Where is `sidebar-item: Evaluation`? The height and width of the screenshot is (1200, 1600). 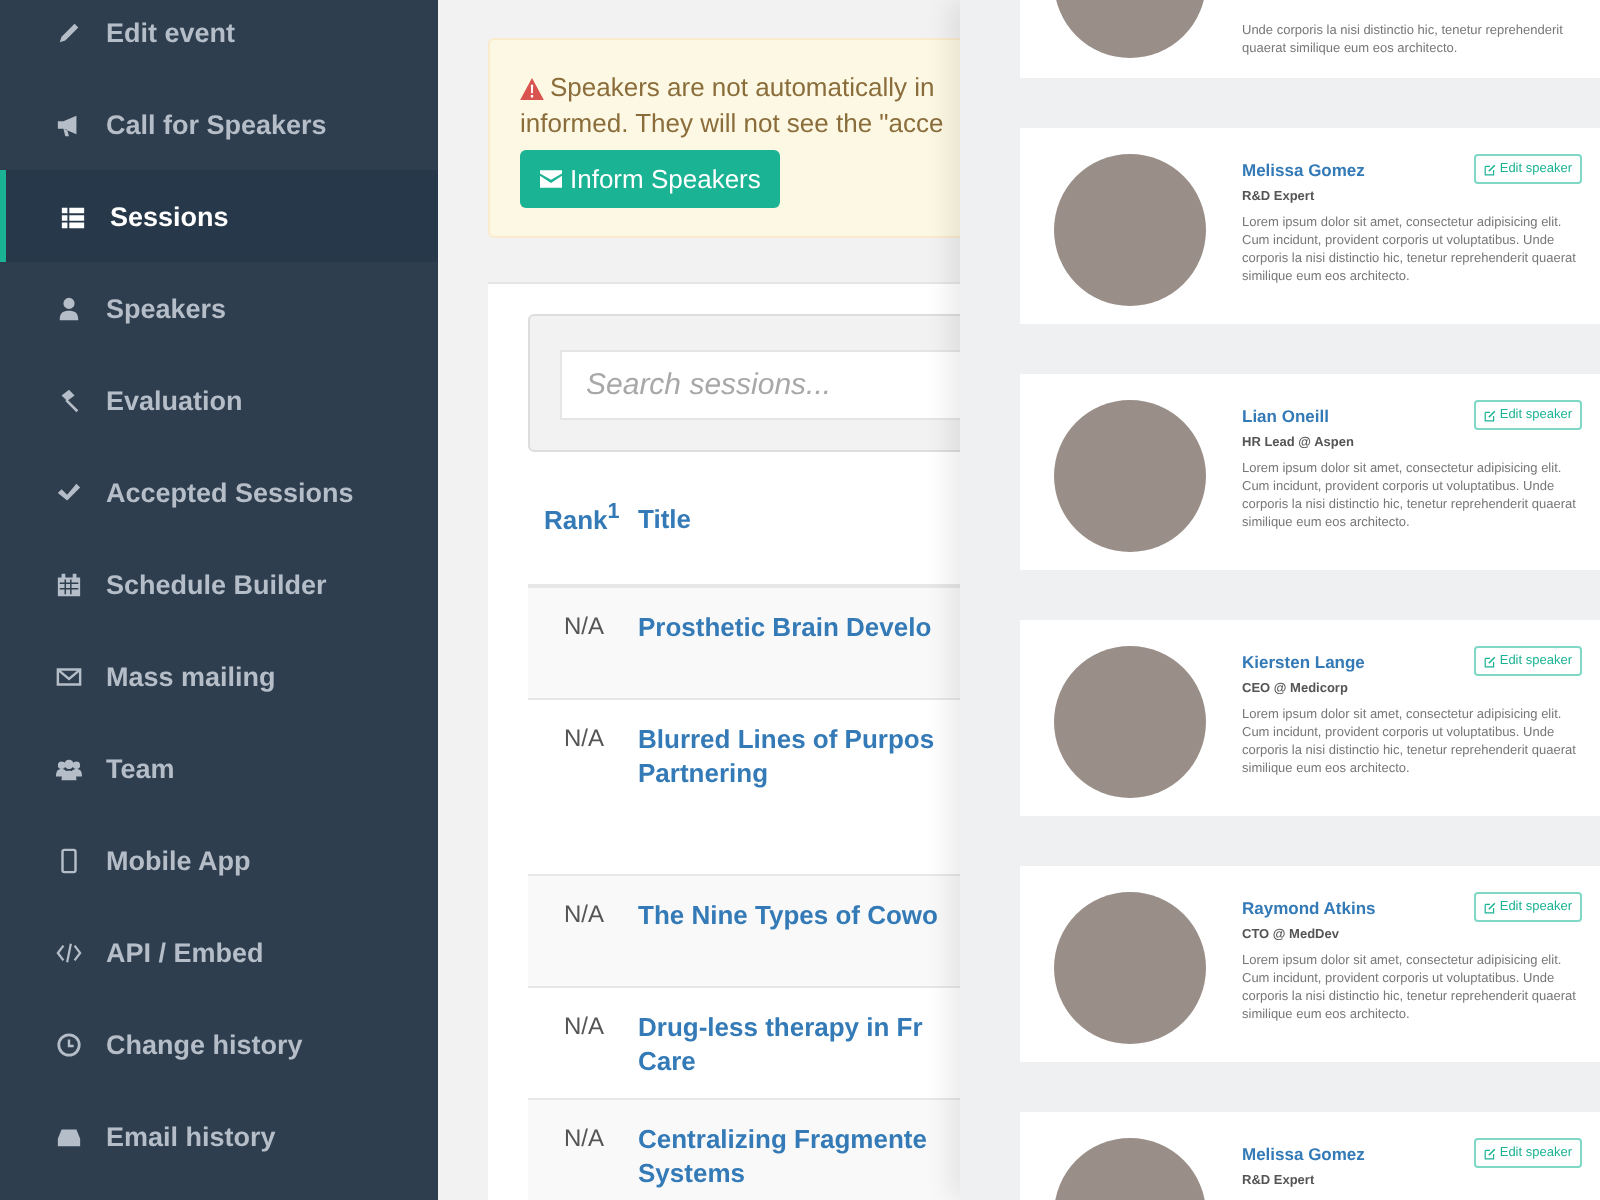 sidebar-item: Evaluation is located at coordinates (219, 400).